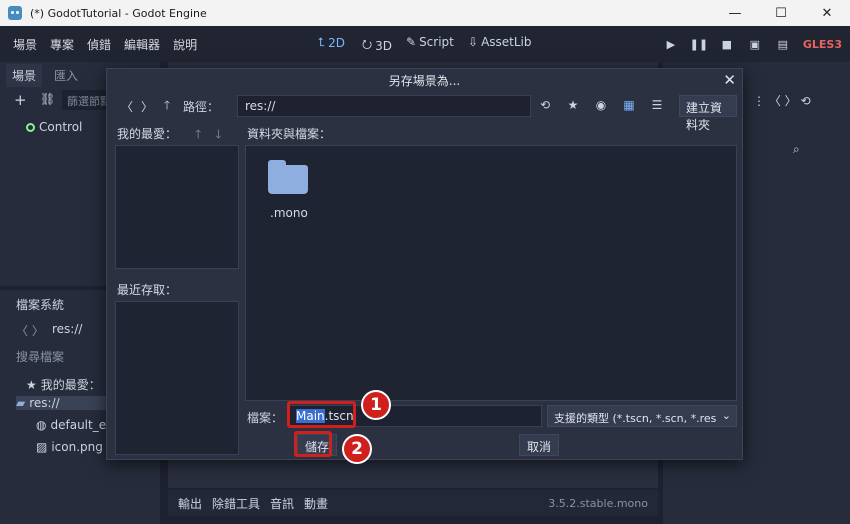  Describe the element at coordinates (31, 384) in the screenshot. I see `star-icon: ★` at that location.